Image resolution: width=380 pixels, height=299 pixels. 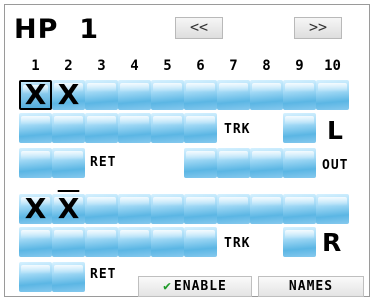 I want to click on channel-number: 1, so click(x=89, y=29).